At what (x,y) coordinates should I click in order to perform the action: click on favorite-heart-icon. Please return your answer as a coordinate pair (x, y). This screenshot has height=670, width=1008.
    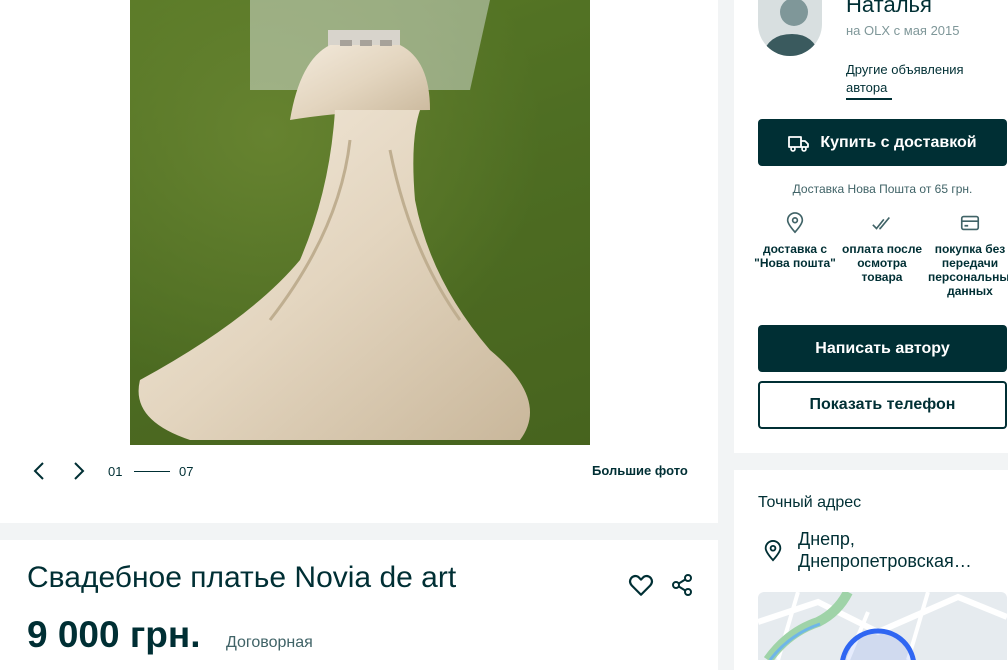
    Looking at the image, I should click on (641, 585).